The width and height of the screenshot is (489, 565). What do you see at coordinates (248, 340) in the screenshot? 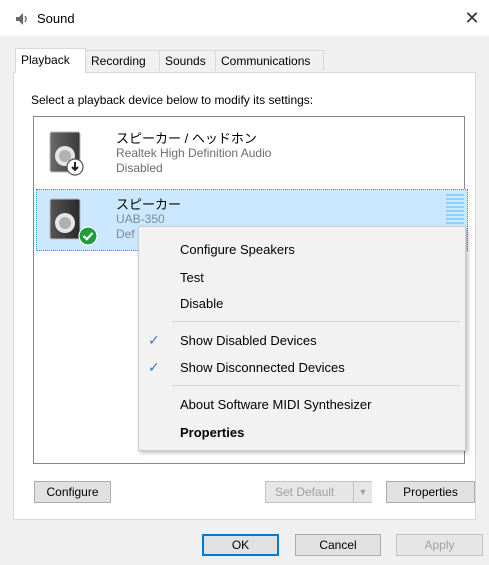
I see `menu-item-show-disabled-devices: Show Disabled Devices` at bounding box center [248, 340].